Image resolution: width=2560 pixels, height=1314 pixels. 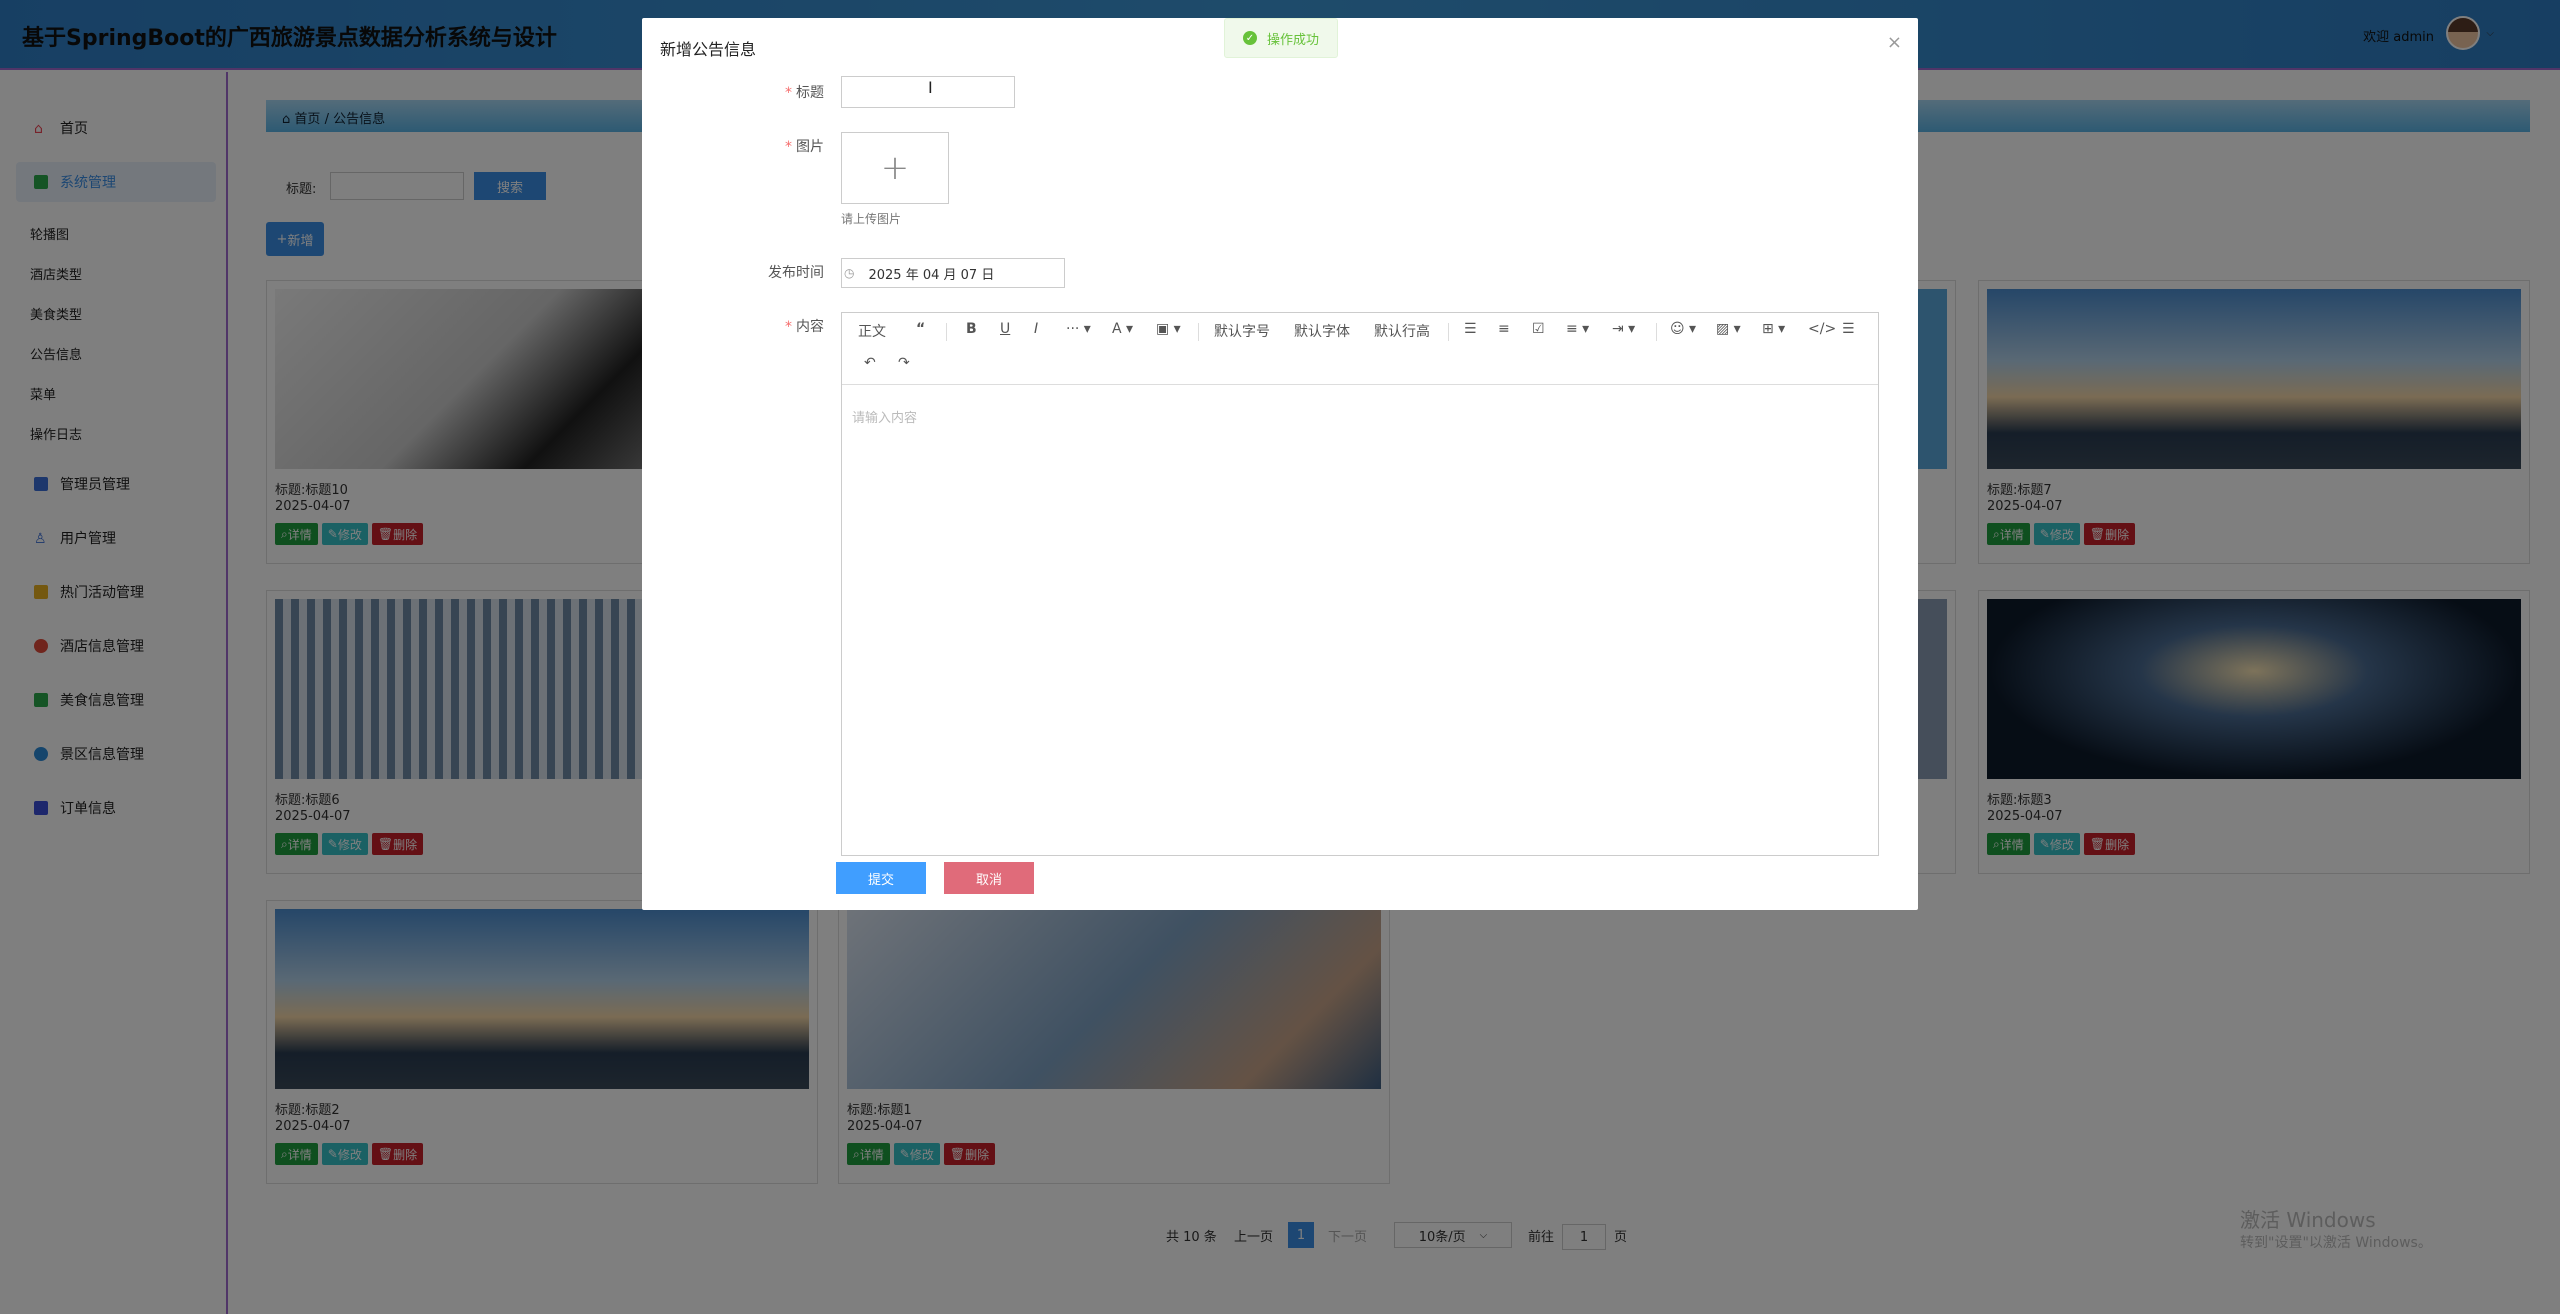 I want to click on underline-icon: U, so click(x=1005, y=329).